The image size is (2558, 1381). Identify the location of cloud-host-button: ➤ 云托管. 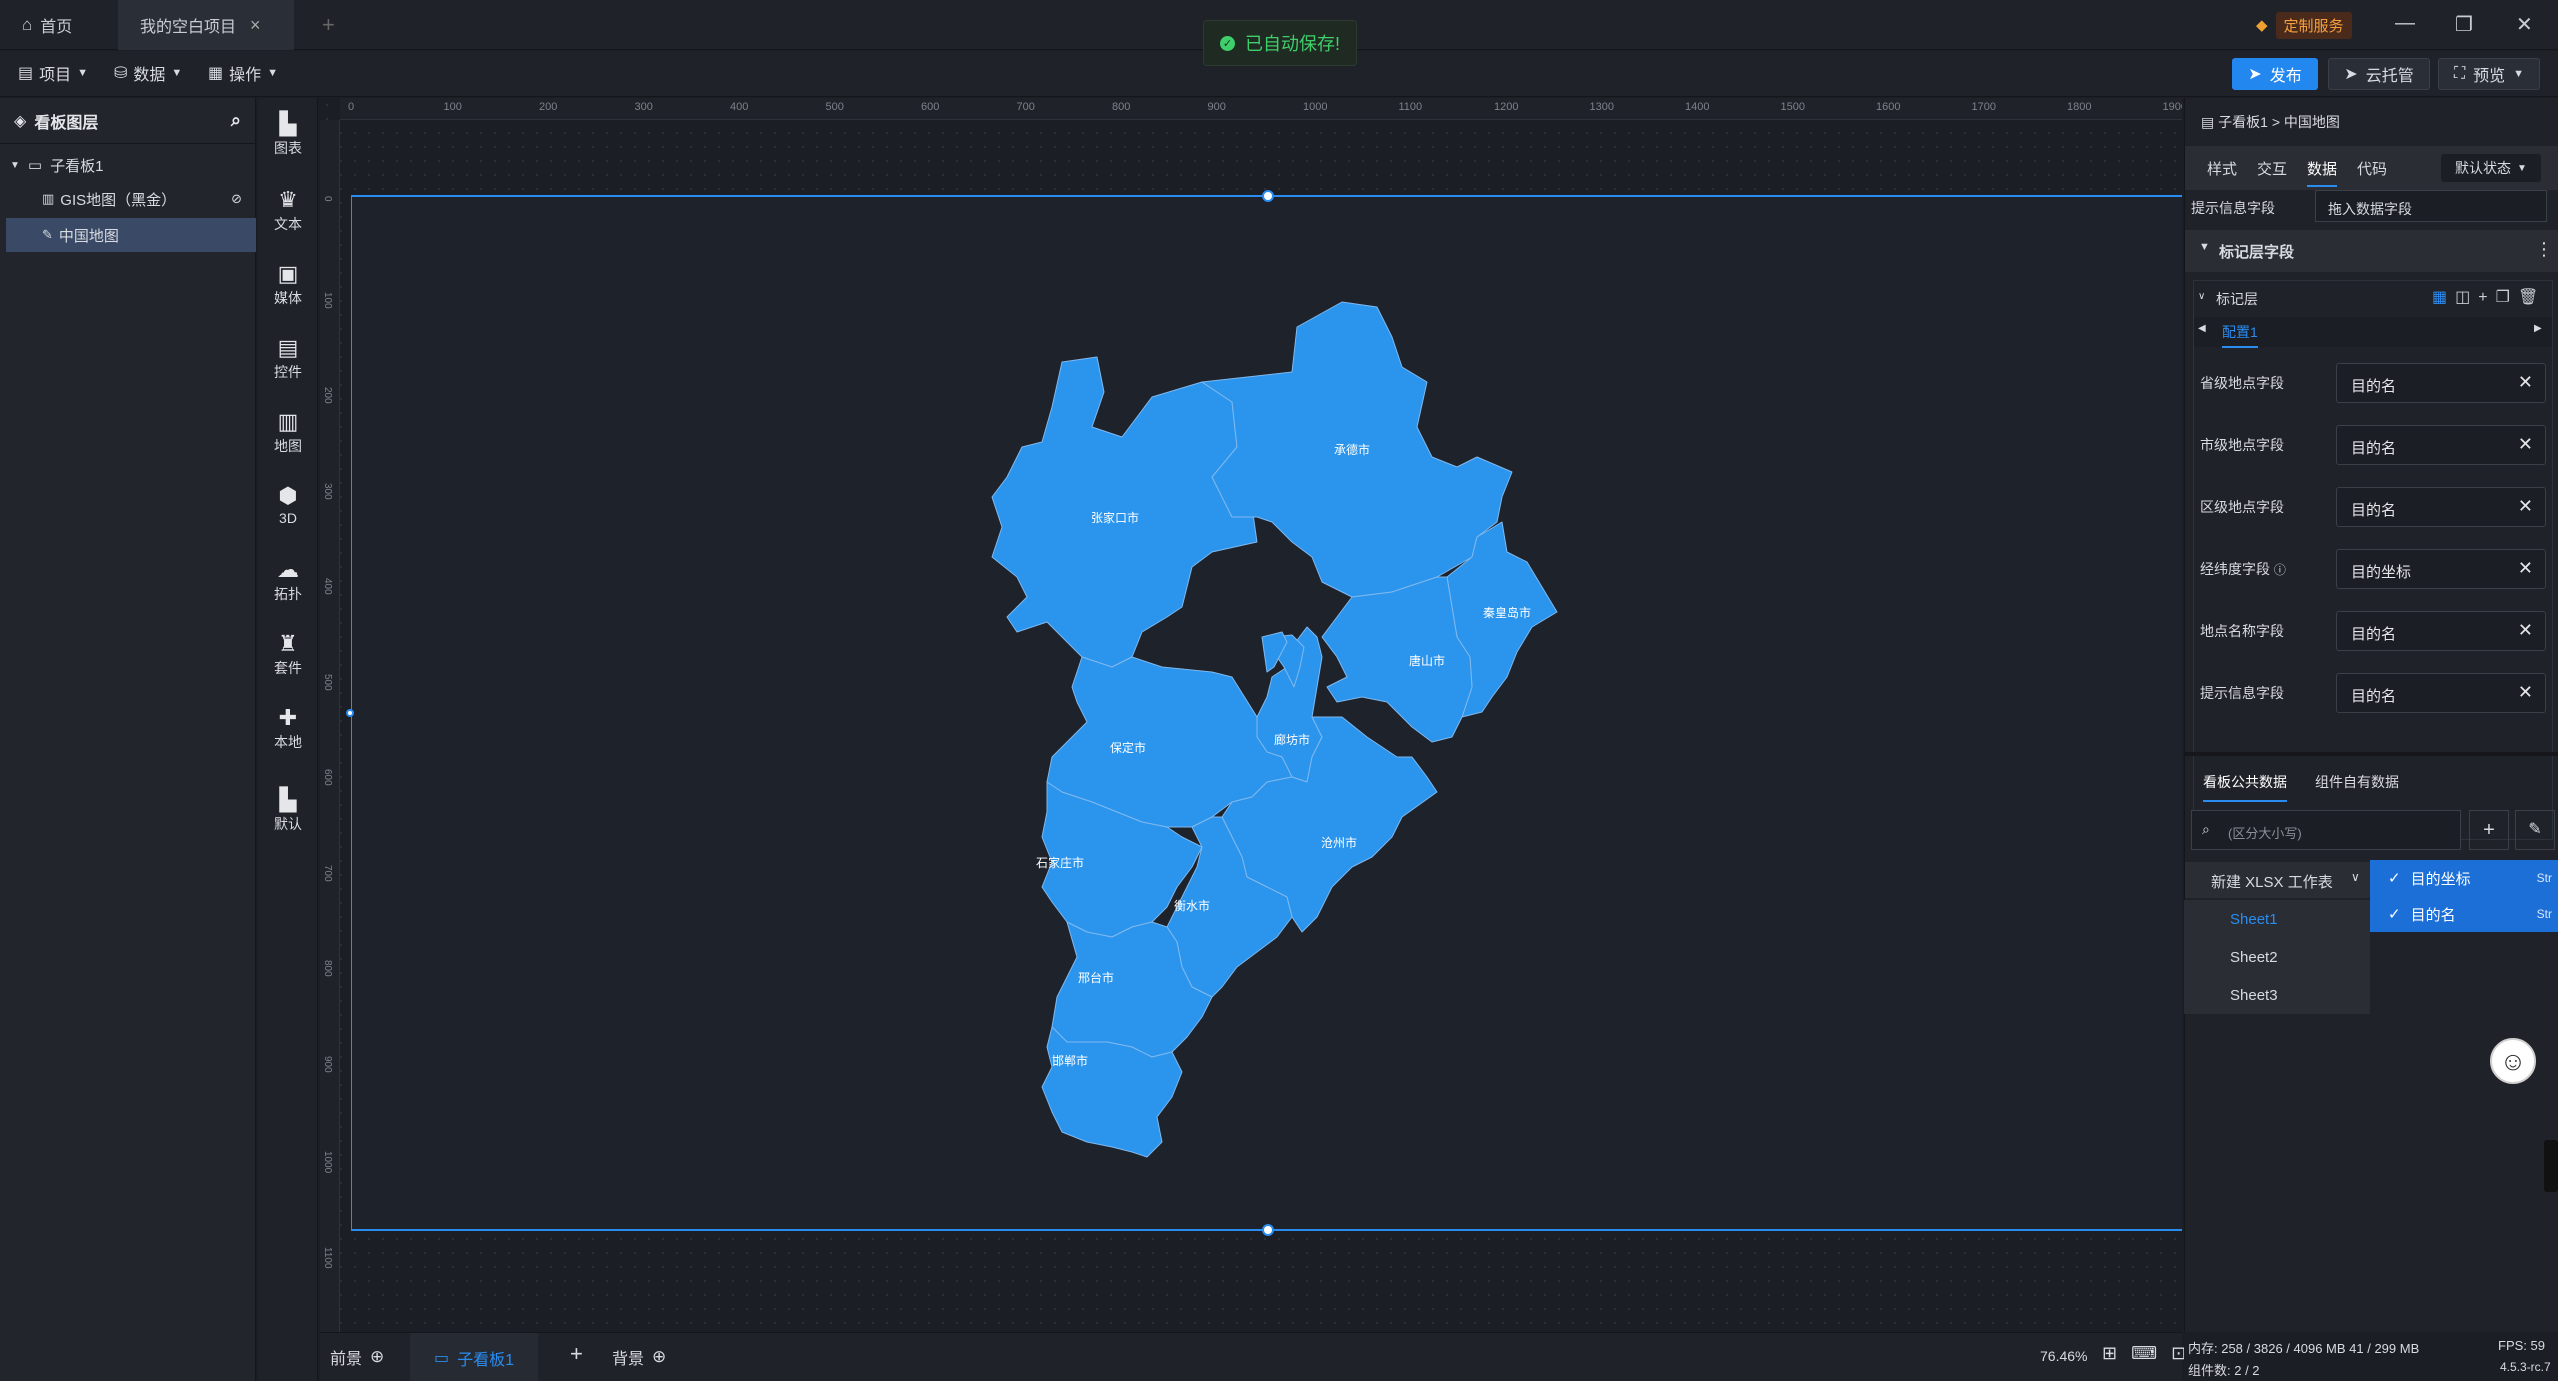
(2379, 74).